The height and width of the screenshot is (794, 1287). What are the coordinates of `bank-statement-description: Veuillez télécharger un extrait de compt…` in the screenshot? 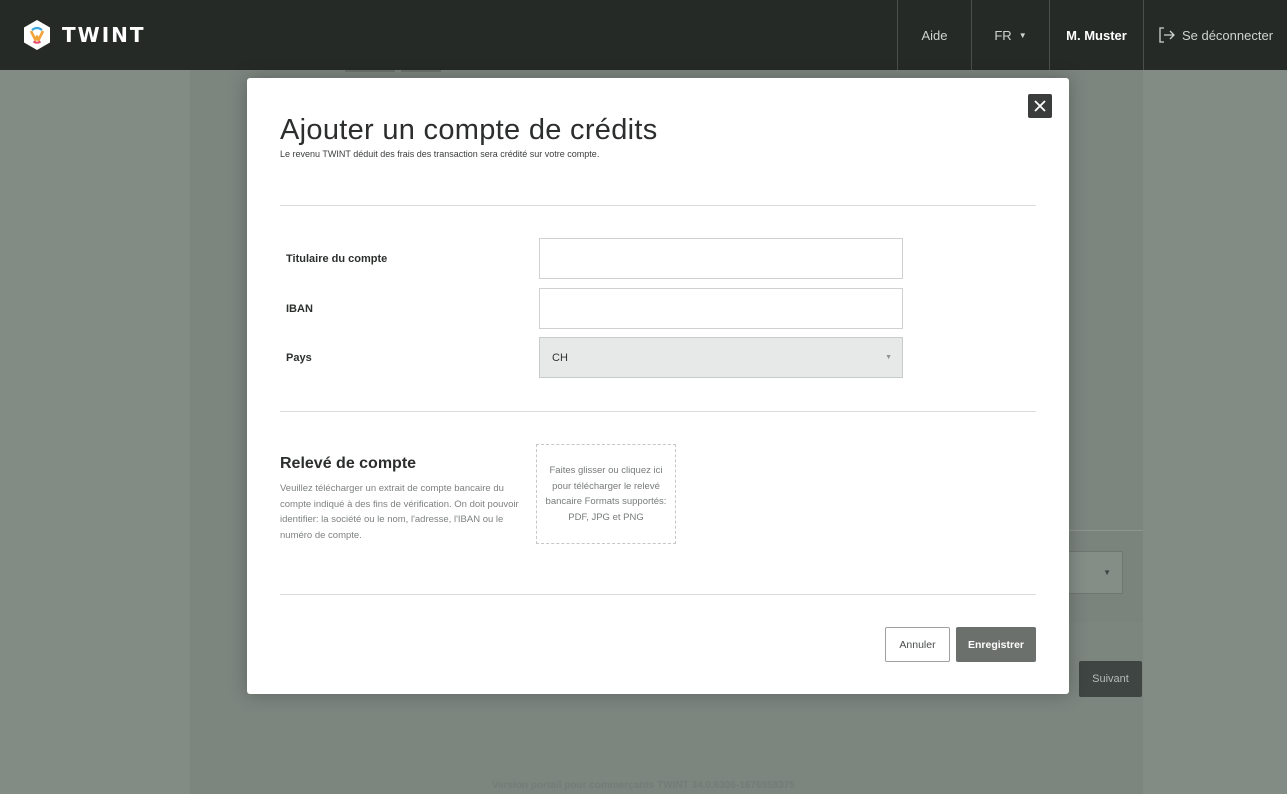 It's located at (399, 512).